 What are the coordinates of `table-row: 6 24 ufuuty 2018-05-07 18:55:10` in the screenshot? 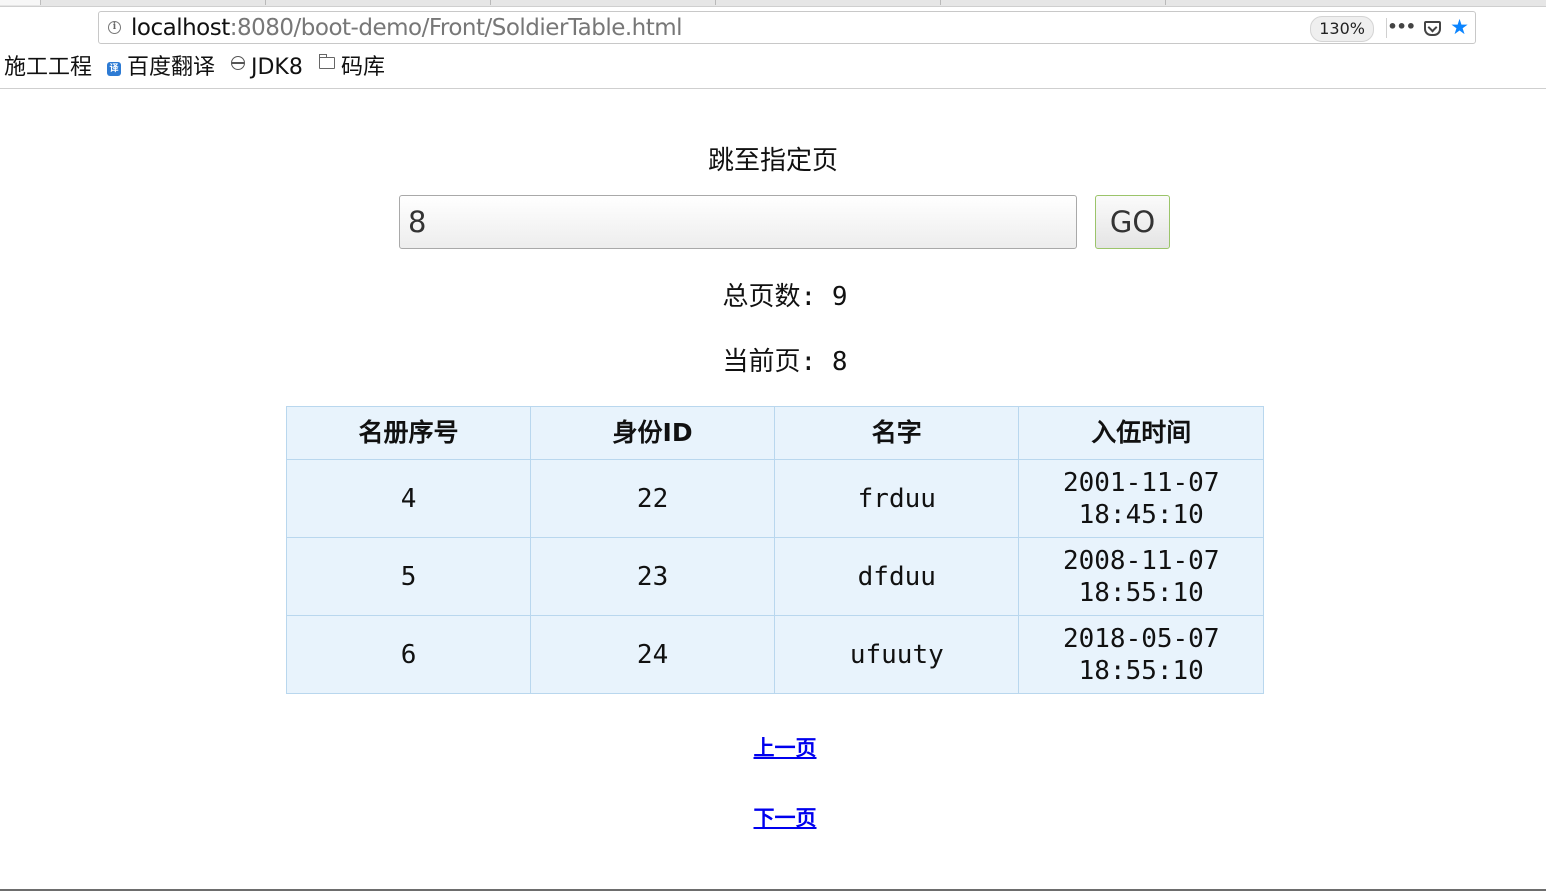 It's located at (774, 654).